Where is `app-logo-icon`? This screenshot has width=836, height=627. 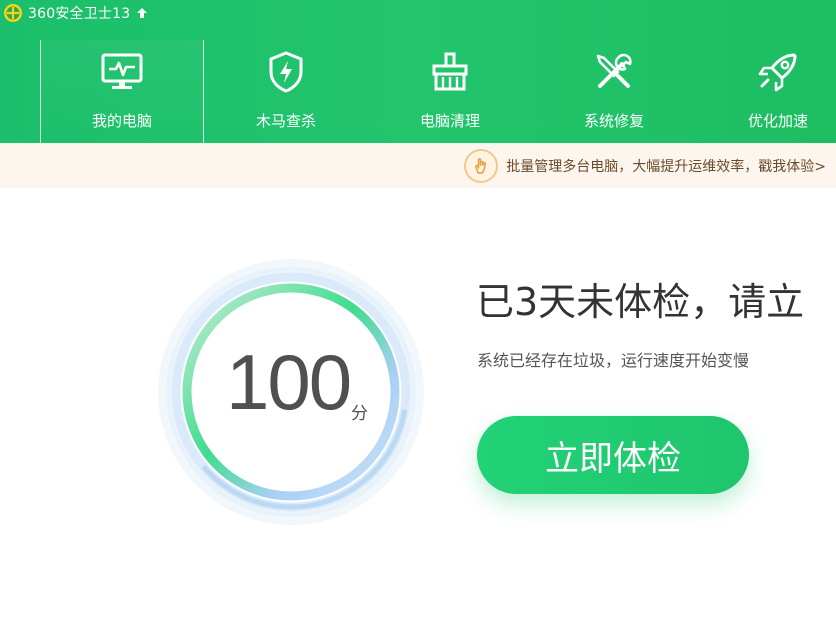 app-logo-icon is located at coordinates (13, 13).